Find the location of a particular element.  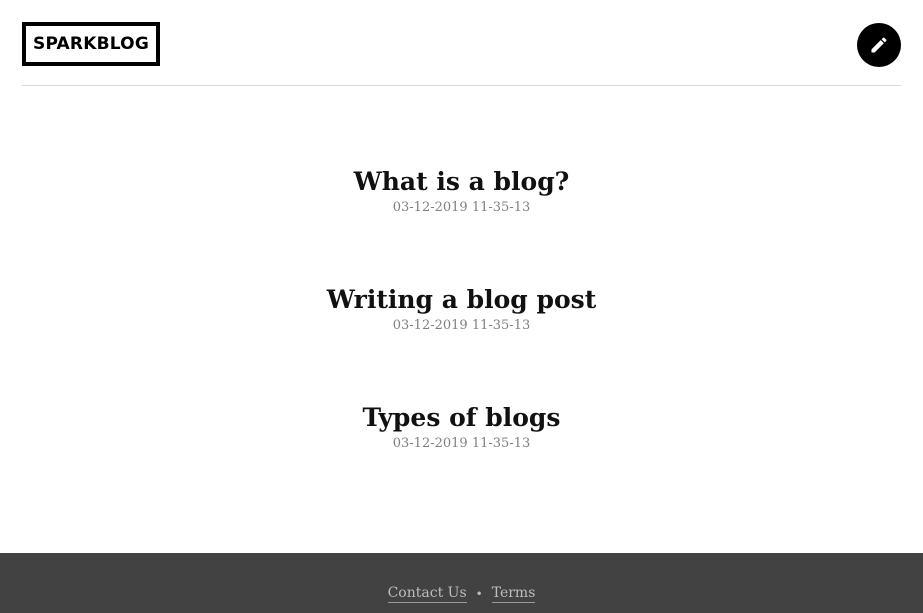

terms-link: Terms is located at coordinates (513, 594).